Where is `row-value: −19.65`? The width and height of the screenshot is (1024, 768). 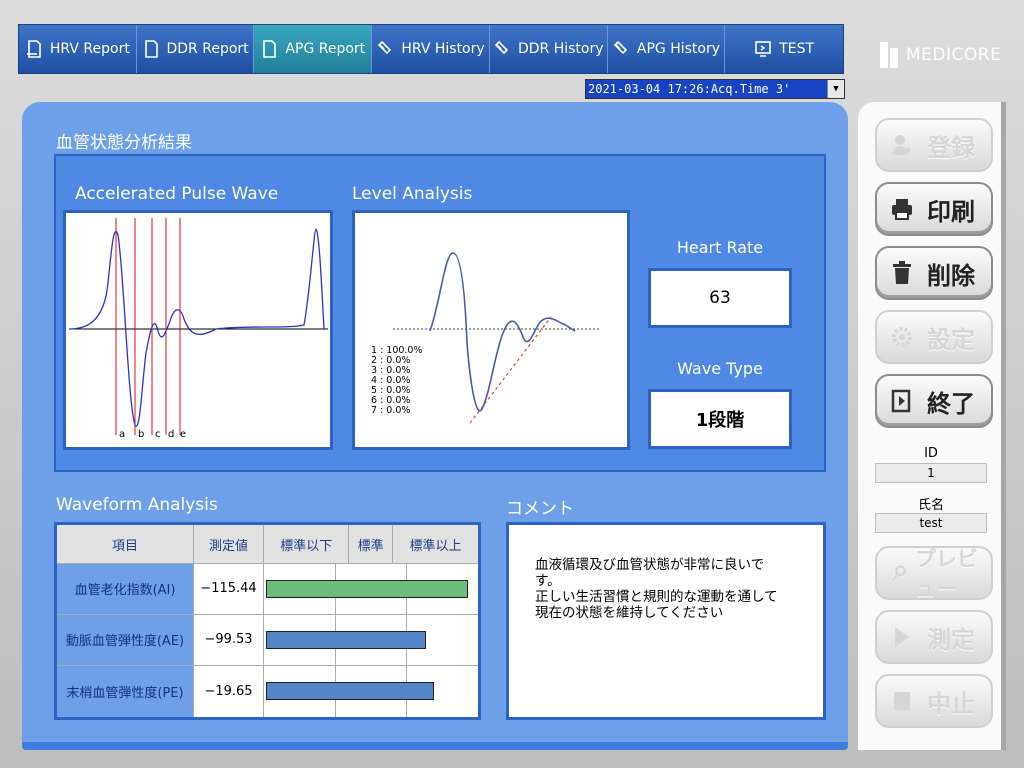 row-value: −19.65 is located at coordinates (228, 692).